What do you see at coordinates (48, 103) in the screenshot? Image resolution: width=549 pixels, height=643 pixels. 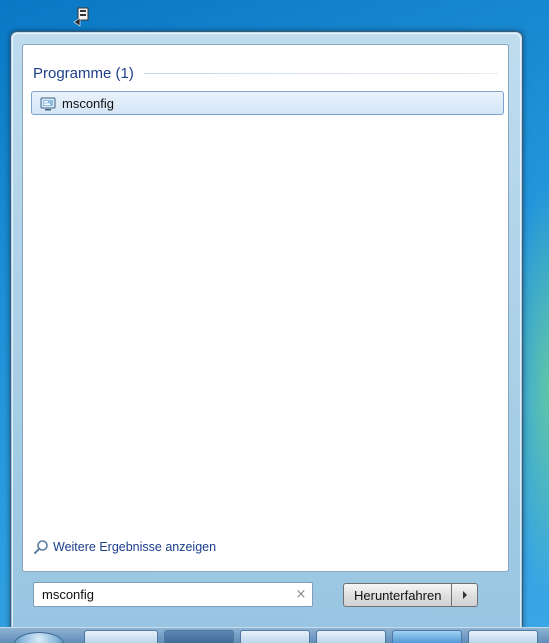 I see `system-configuration-icon` at bounding box center [48, 103].